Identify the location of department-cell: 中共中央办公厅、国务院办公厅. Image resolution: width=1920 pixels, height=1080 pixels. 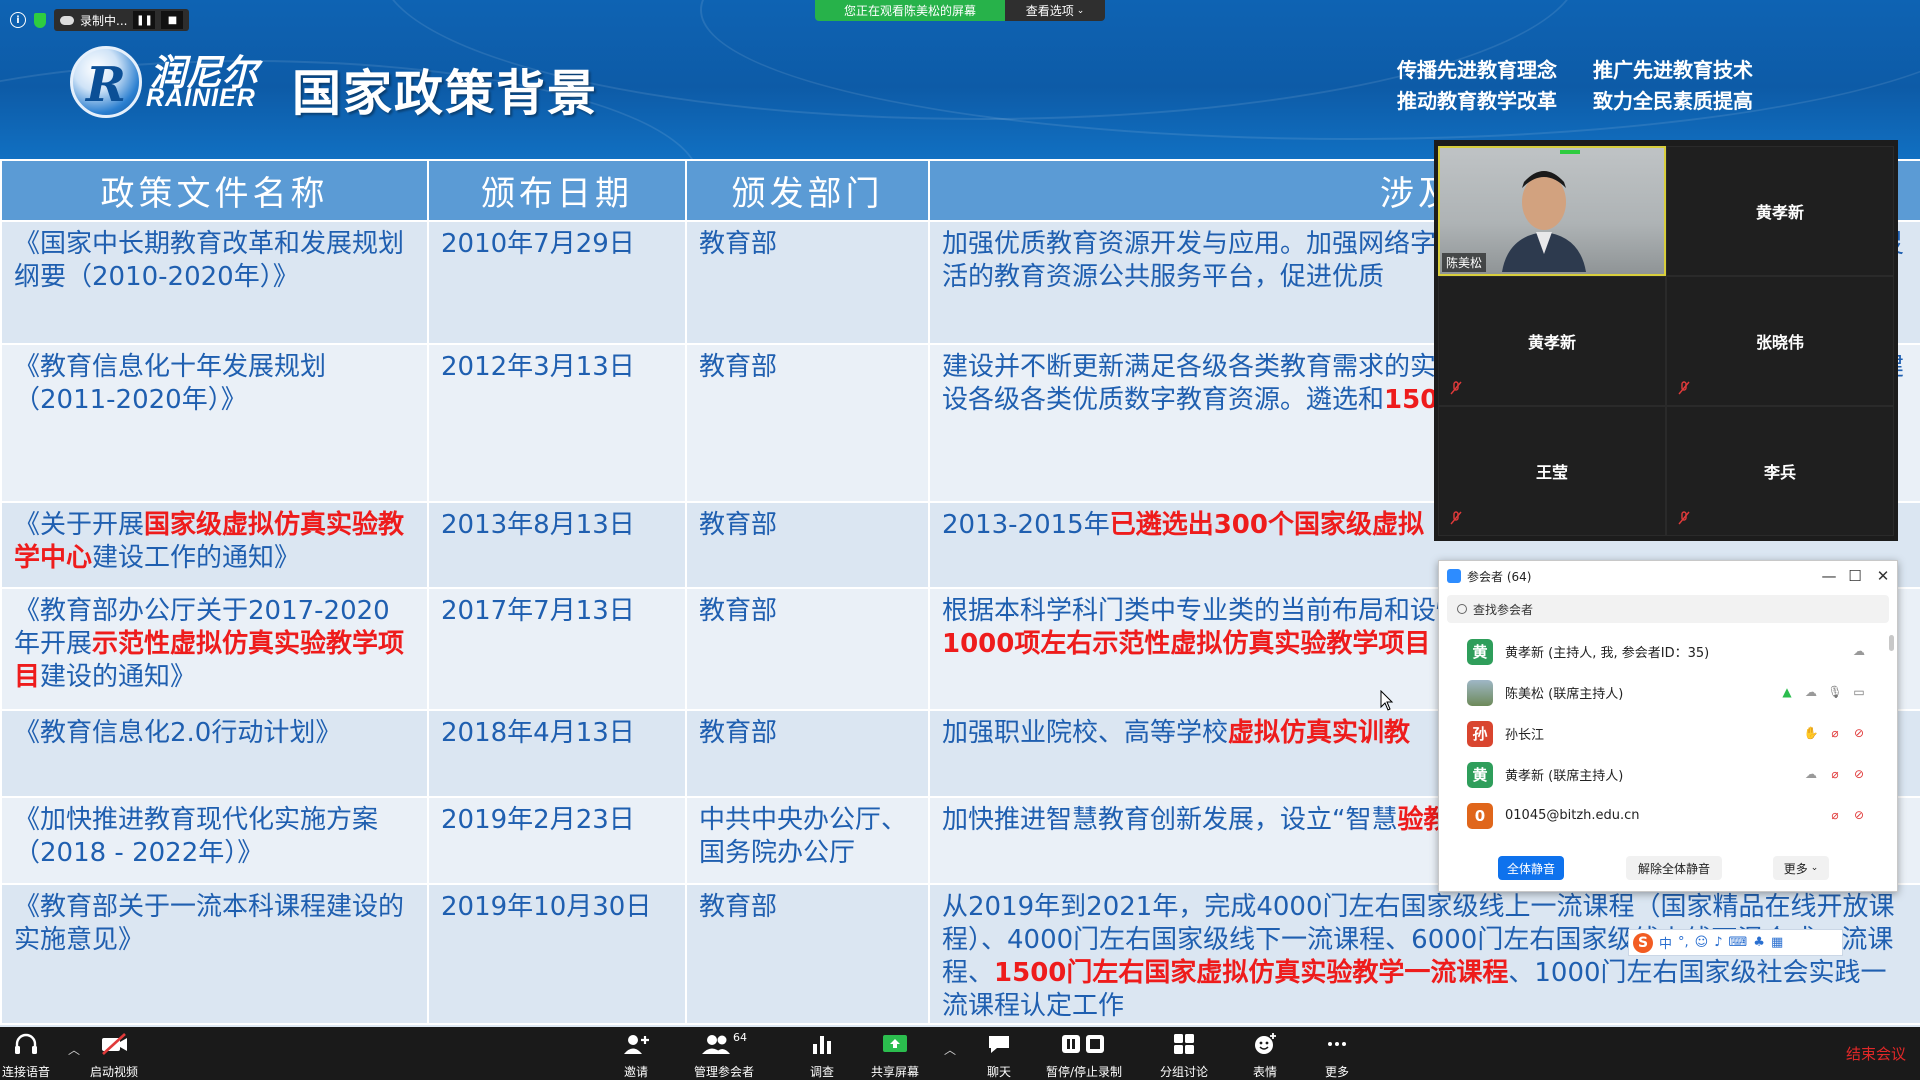
(807, 840).